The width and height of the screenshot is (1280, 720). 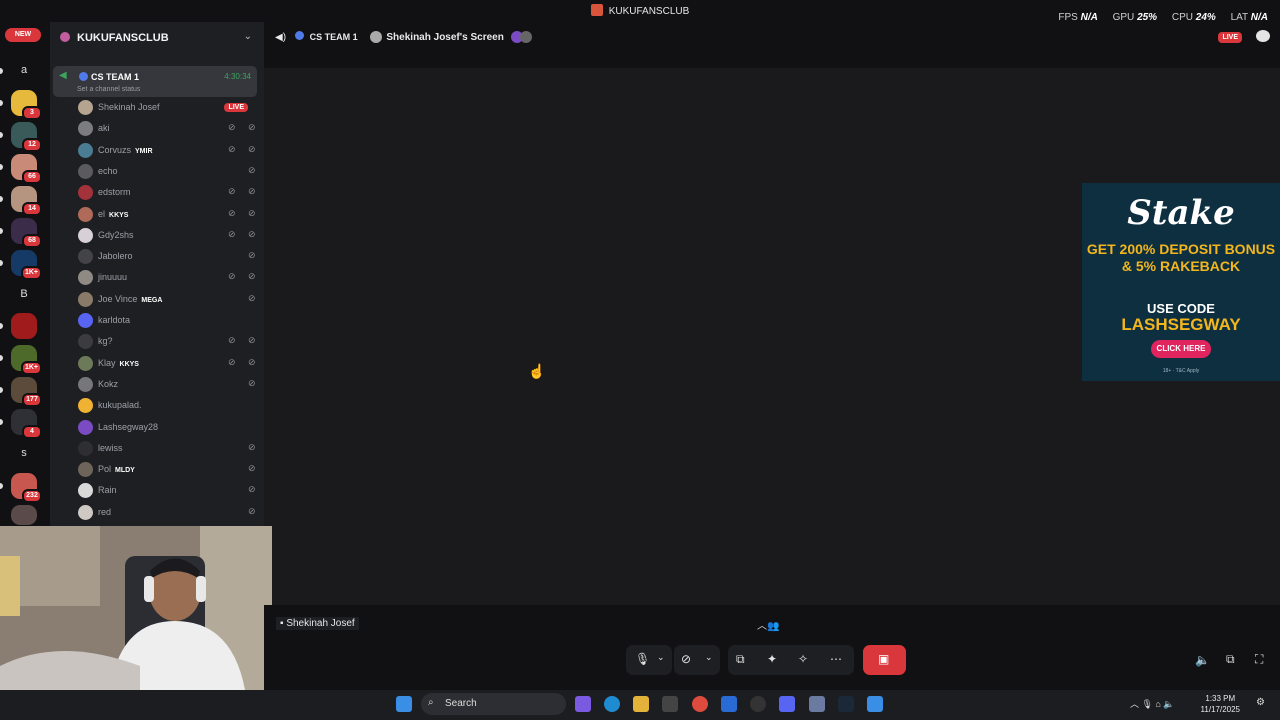 I want to click on call-header, so click(x=772, y=45).